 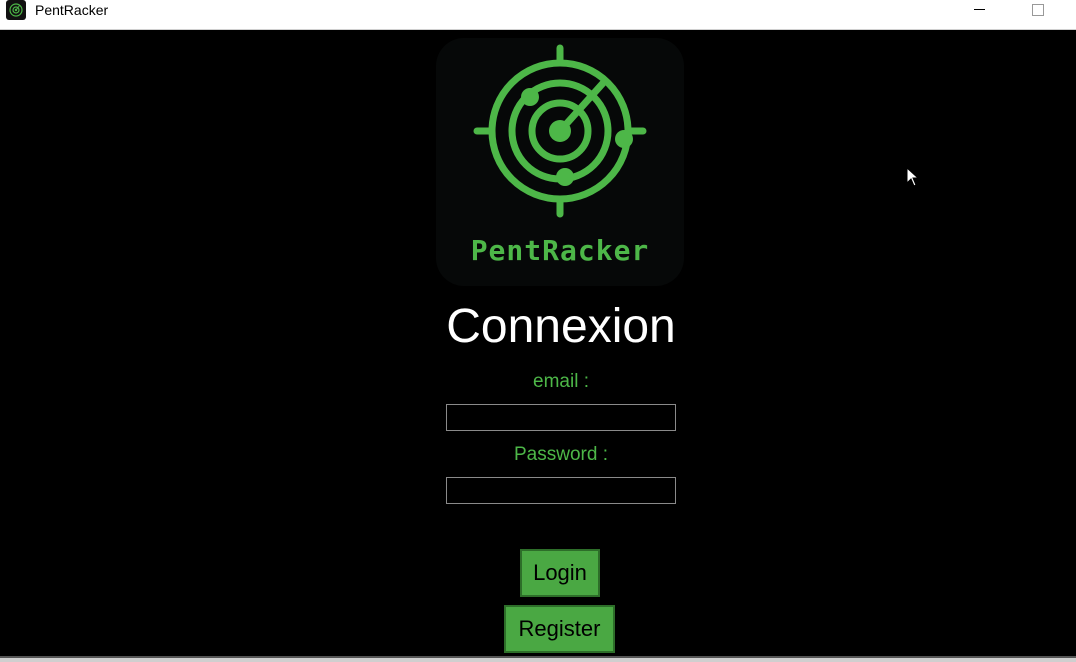 I want to click on password-field, so click(x=561, y=490).